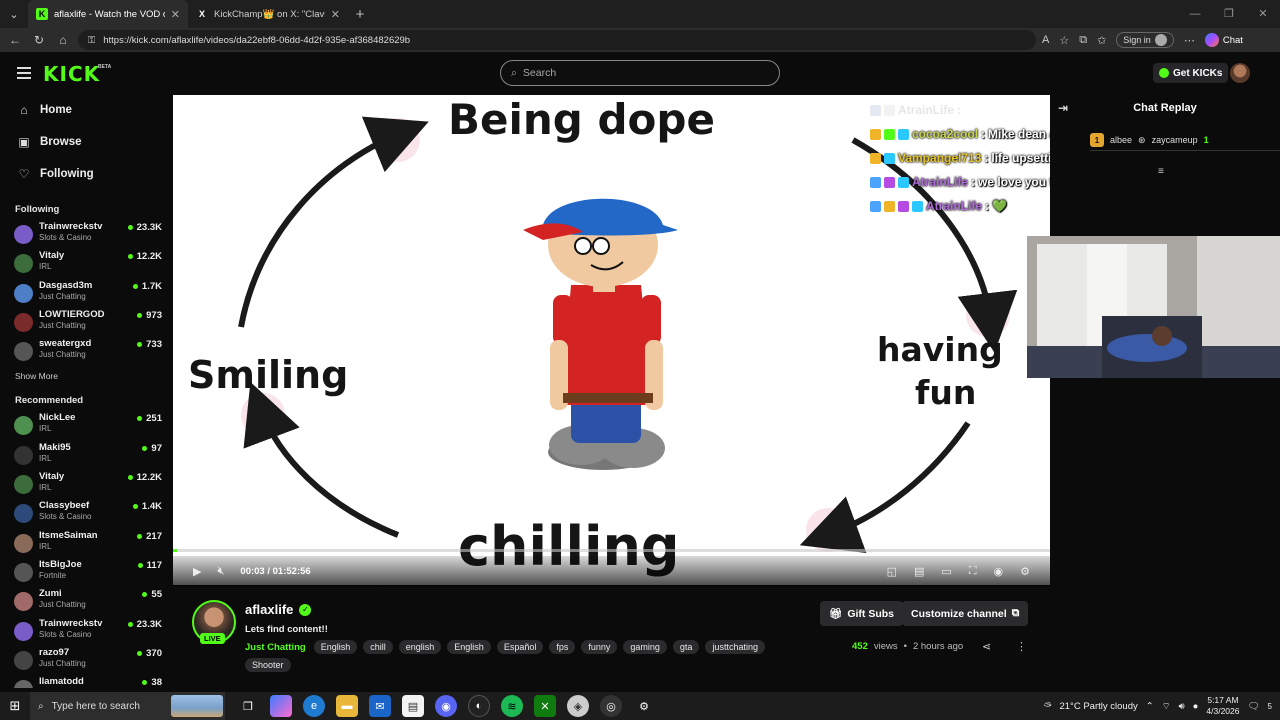  Describe the element at coordinates (1166, 706) in the screenshot. I see `network-icon: ⌔` at that location.